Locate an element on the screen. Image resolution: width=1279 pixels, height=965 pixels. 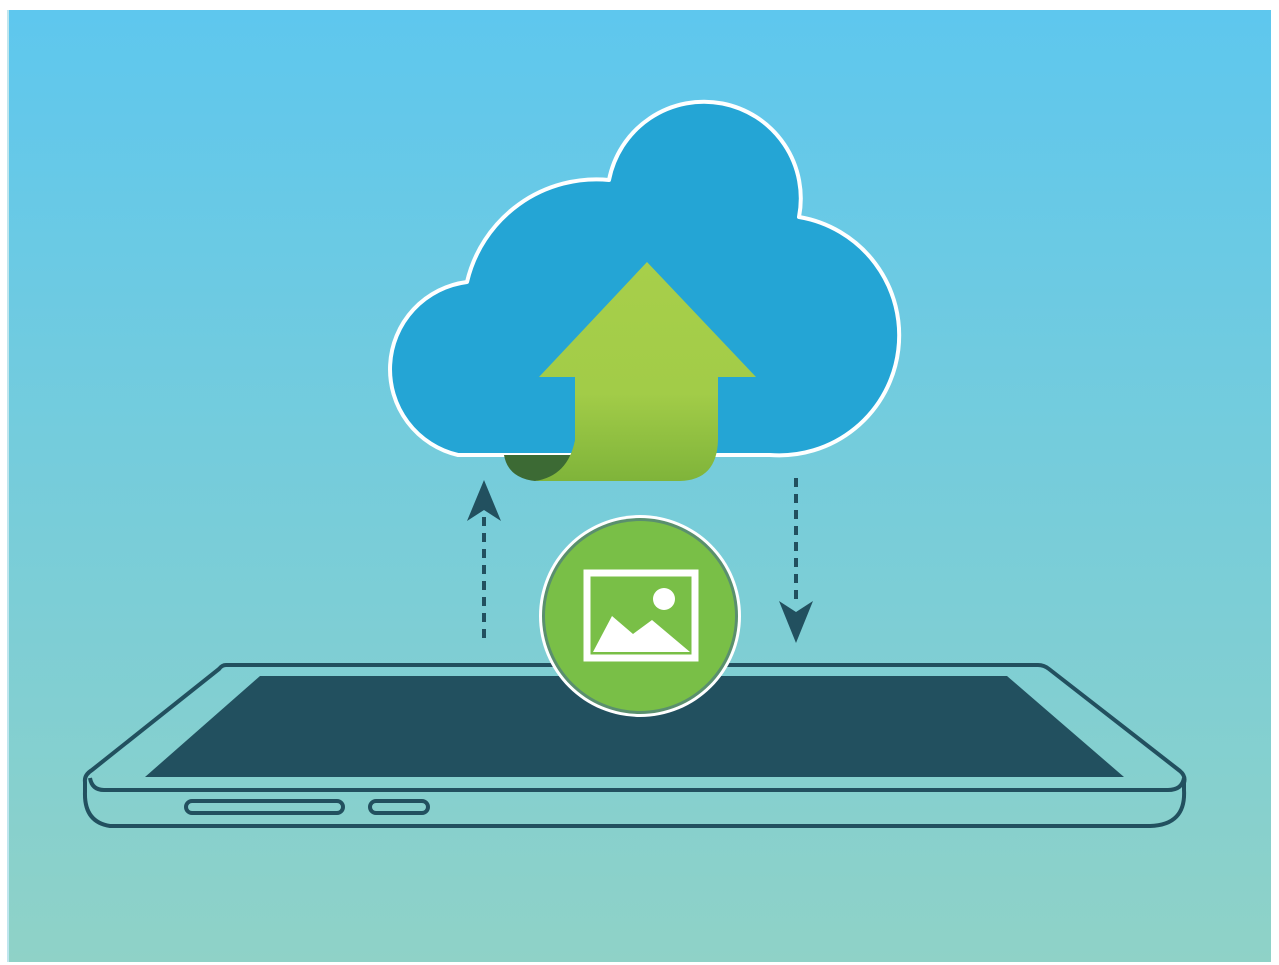
image-badge-fill is located at coordinates (640, 616).